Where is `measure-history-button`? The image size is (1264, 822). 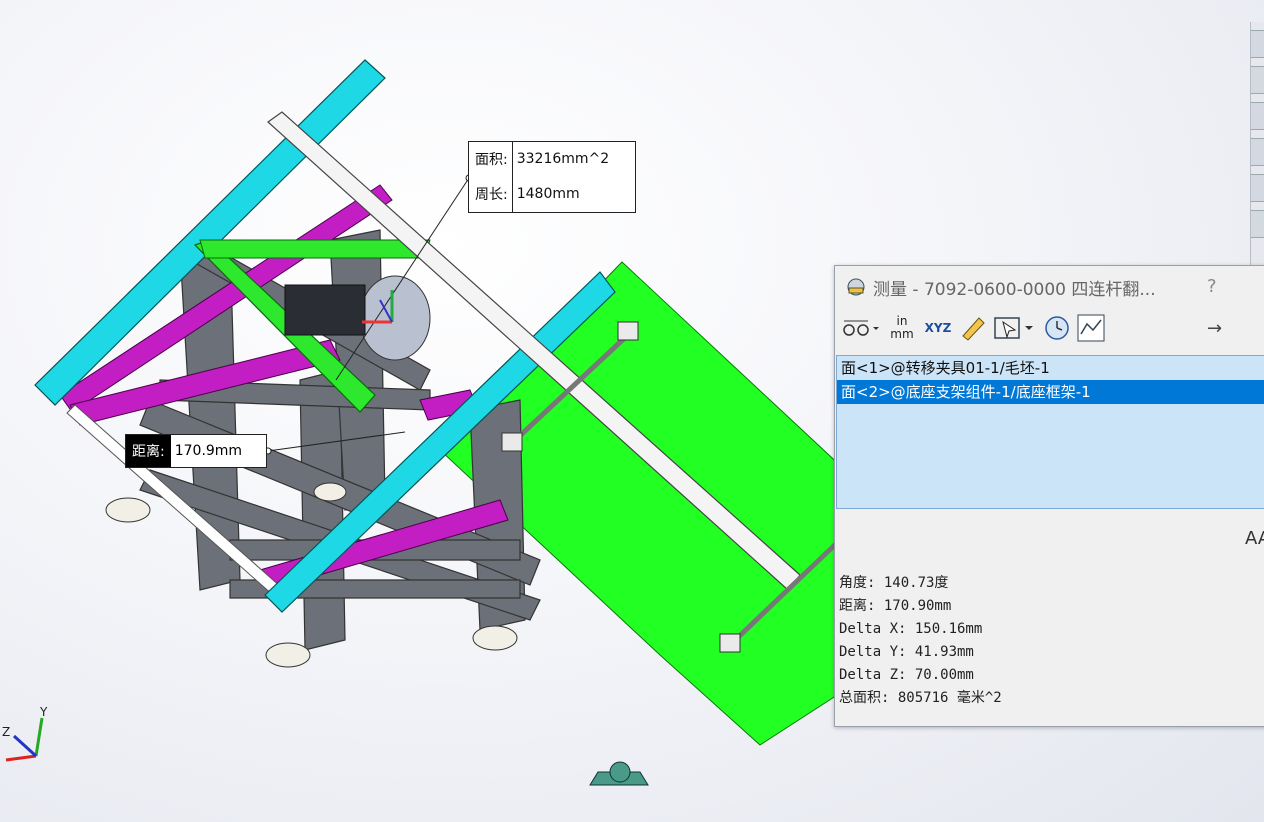 measure-history-button is located at coordinates (1057, 328).